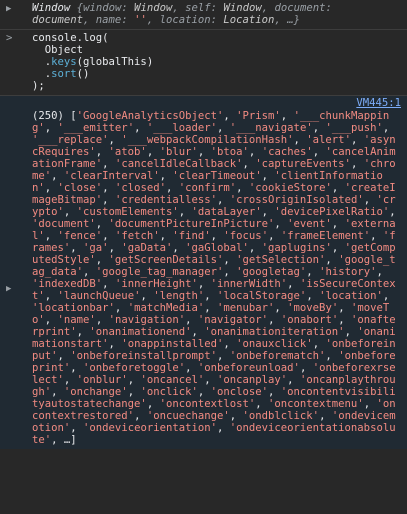  Describe the element at coordinates (354, 128) in the screenshot. I see `array-item: '___push'` at that location.